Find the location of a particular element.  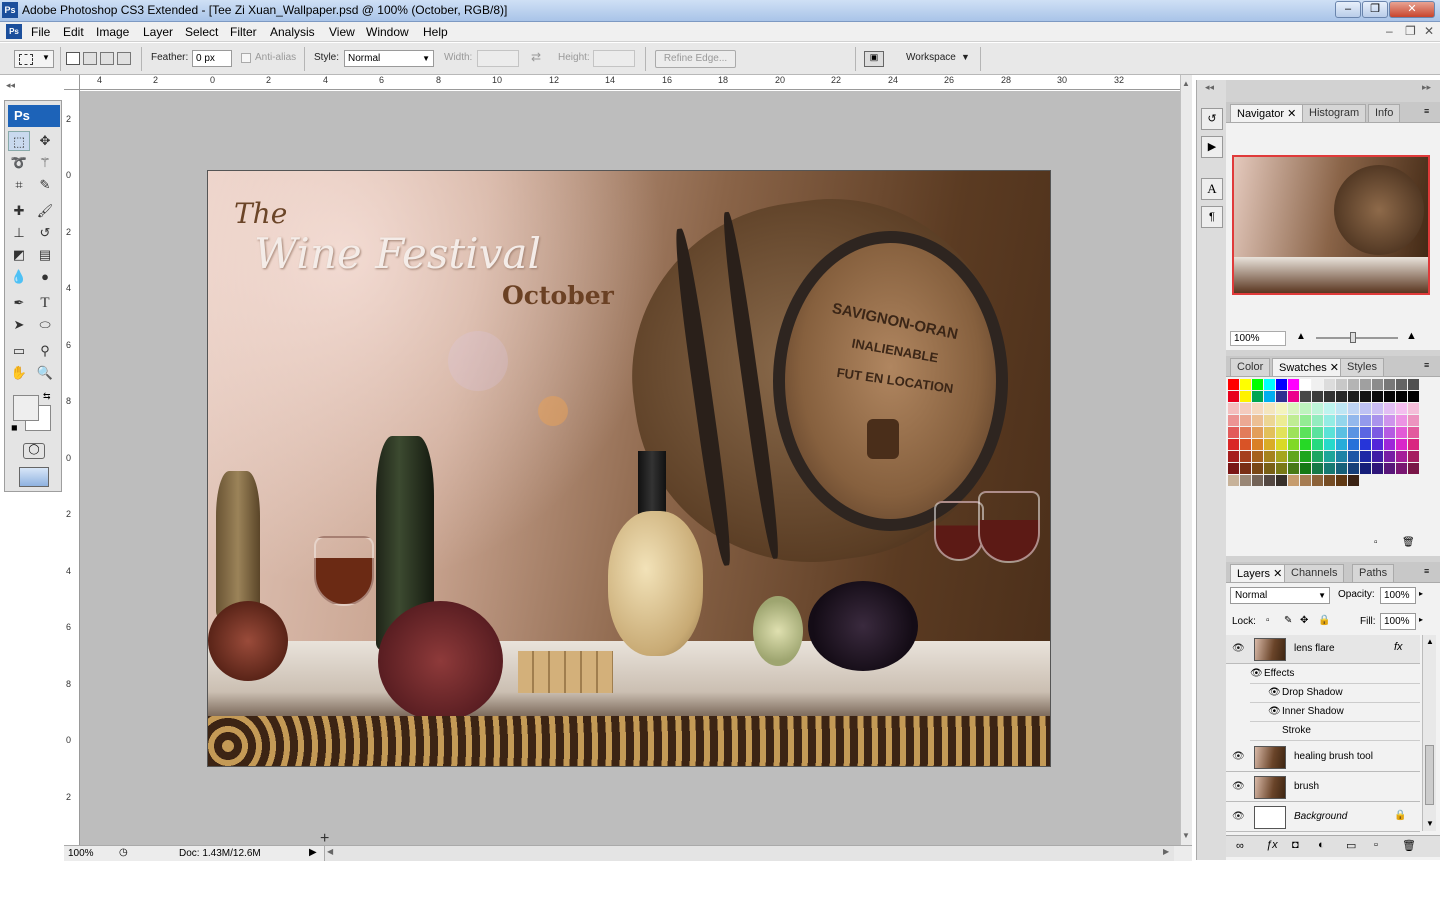

close-window-button: ✕ is located at coordinates (1412, 9).